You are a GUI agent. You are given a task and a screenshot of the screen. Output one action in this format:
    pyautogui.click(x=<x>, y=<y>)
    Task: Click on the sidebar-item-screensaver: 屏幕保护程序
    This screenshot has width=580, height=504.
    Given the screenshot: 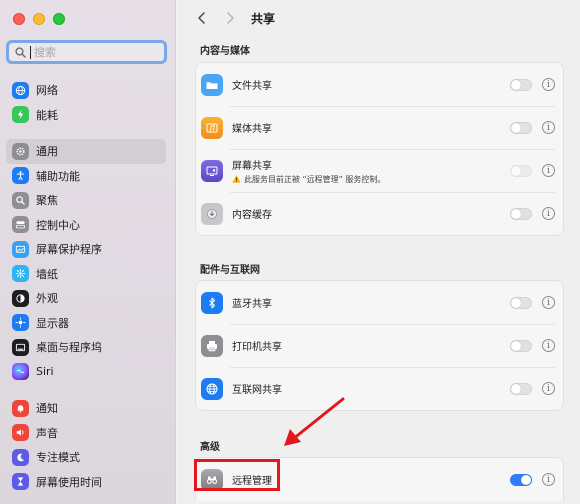 What is the action you would take?
    pyautogui.click(x=86, y=249)
    